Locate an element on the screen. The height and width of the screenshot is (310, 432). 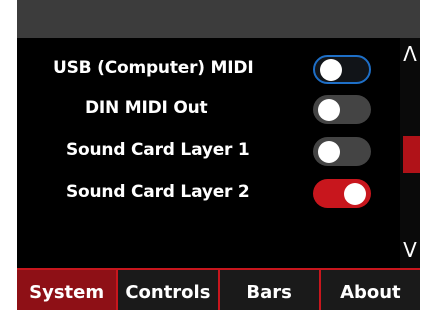
setting-row-usb-midi: USB (Computer) MIDI is located at coordinates (208, 69).